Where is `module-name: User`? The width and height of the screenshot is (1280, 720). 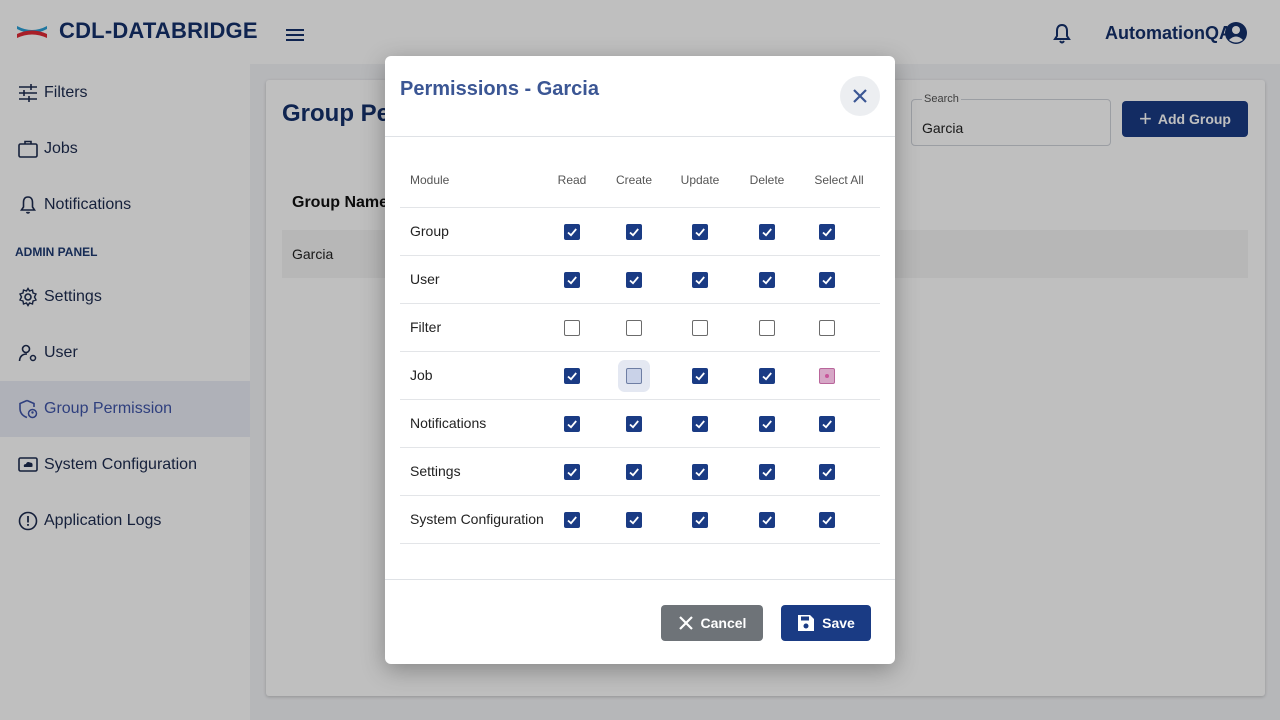 module-name: User is located at coordinates (425, 279).